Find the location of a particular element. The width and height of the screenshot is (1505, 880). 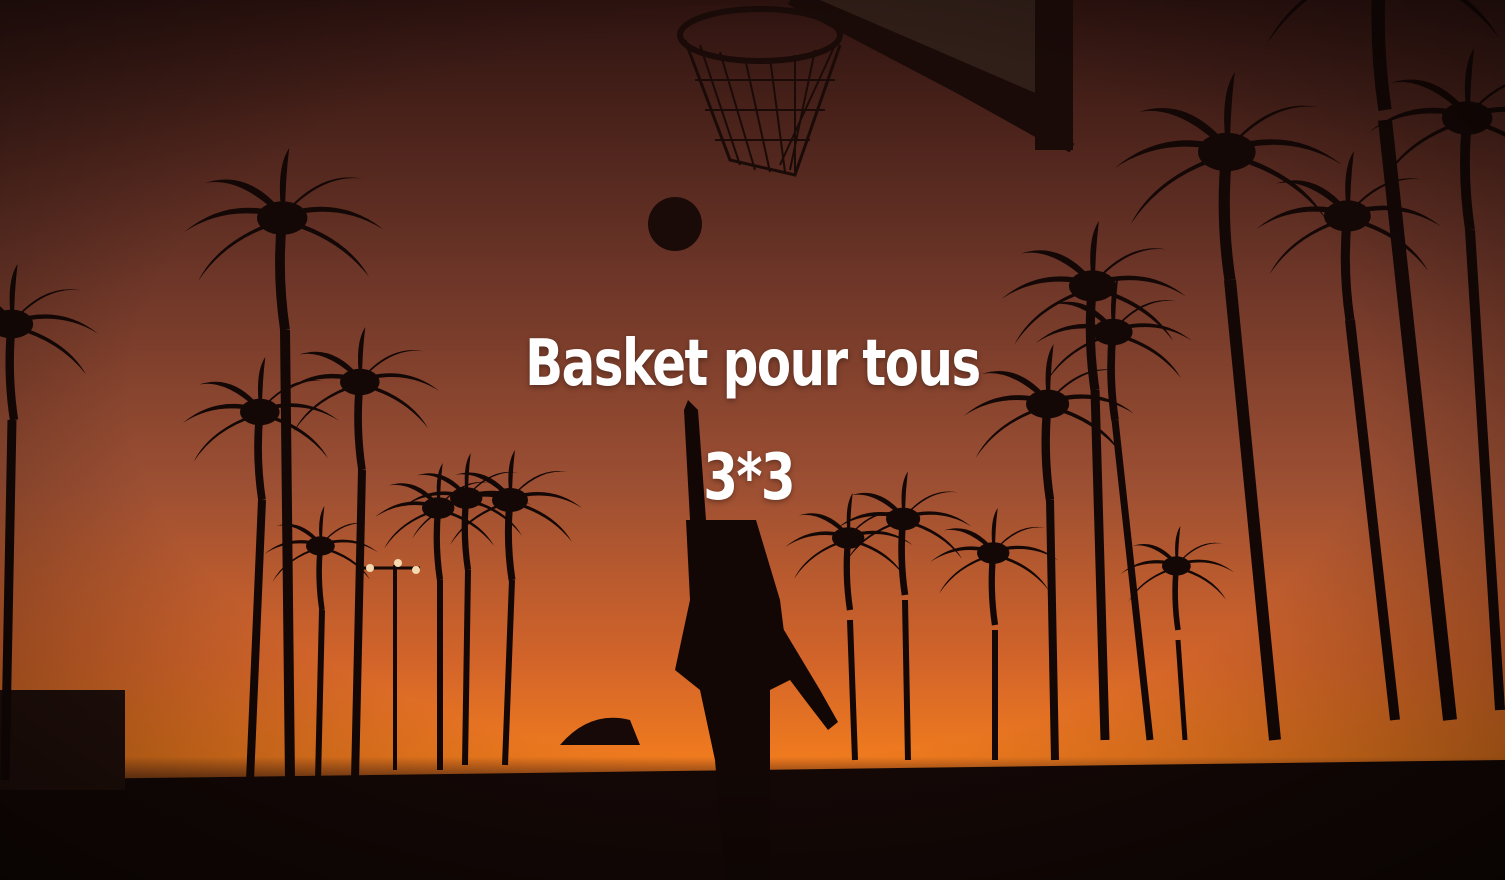

hero-title: Basket pour tous is located at coordinates (753, 364).